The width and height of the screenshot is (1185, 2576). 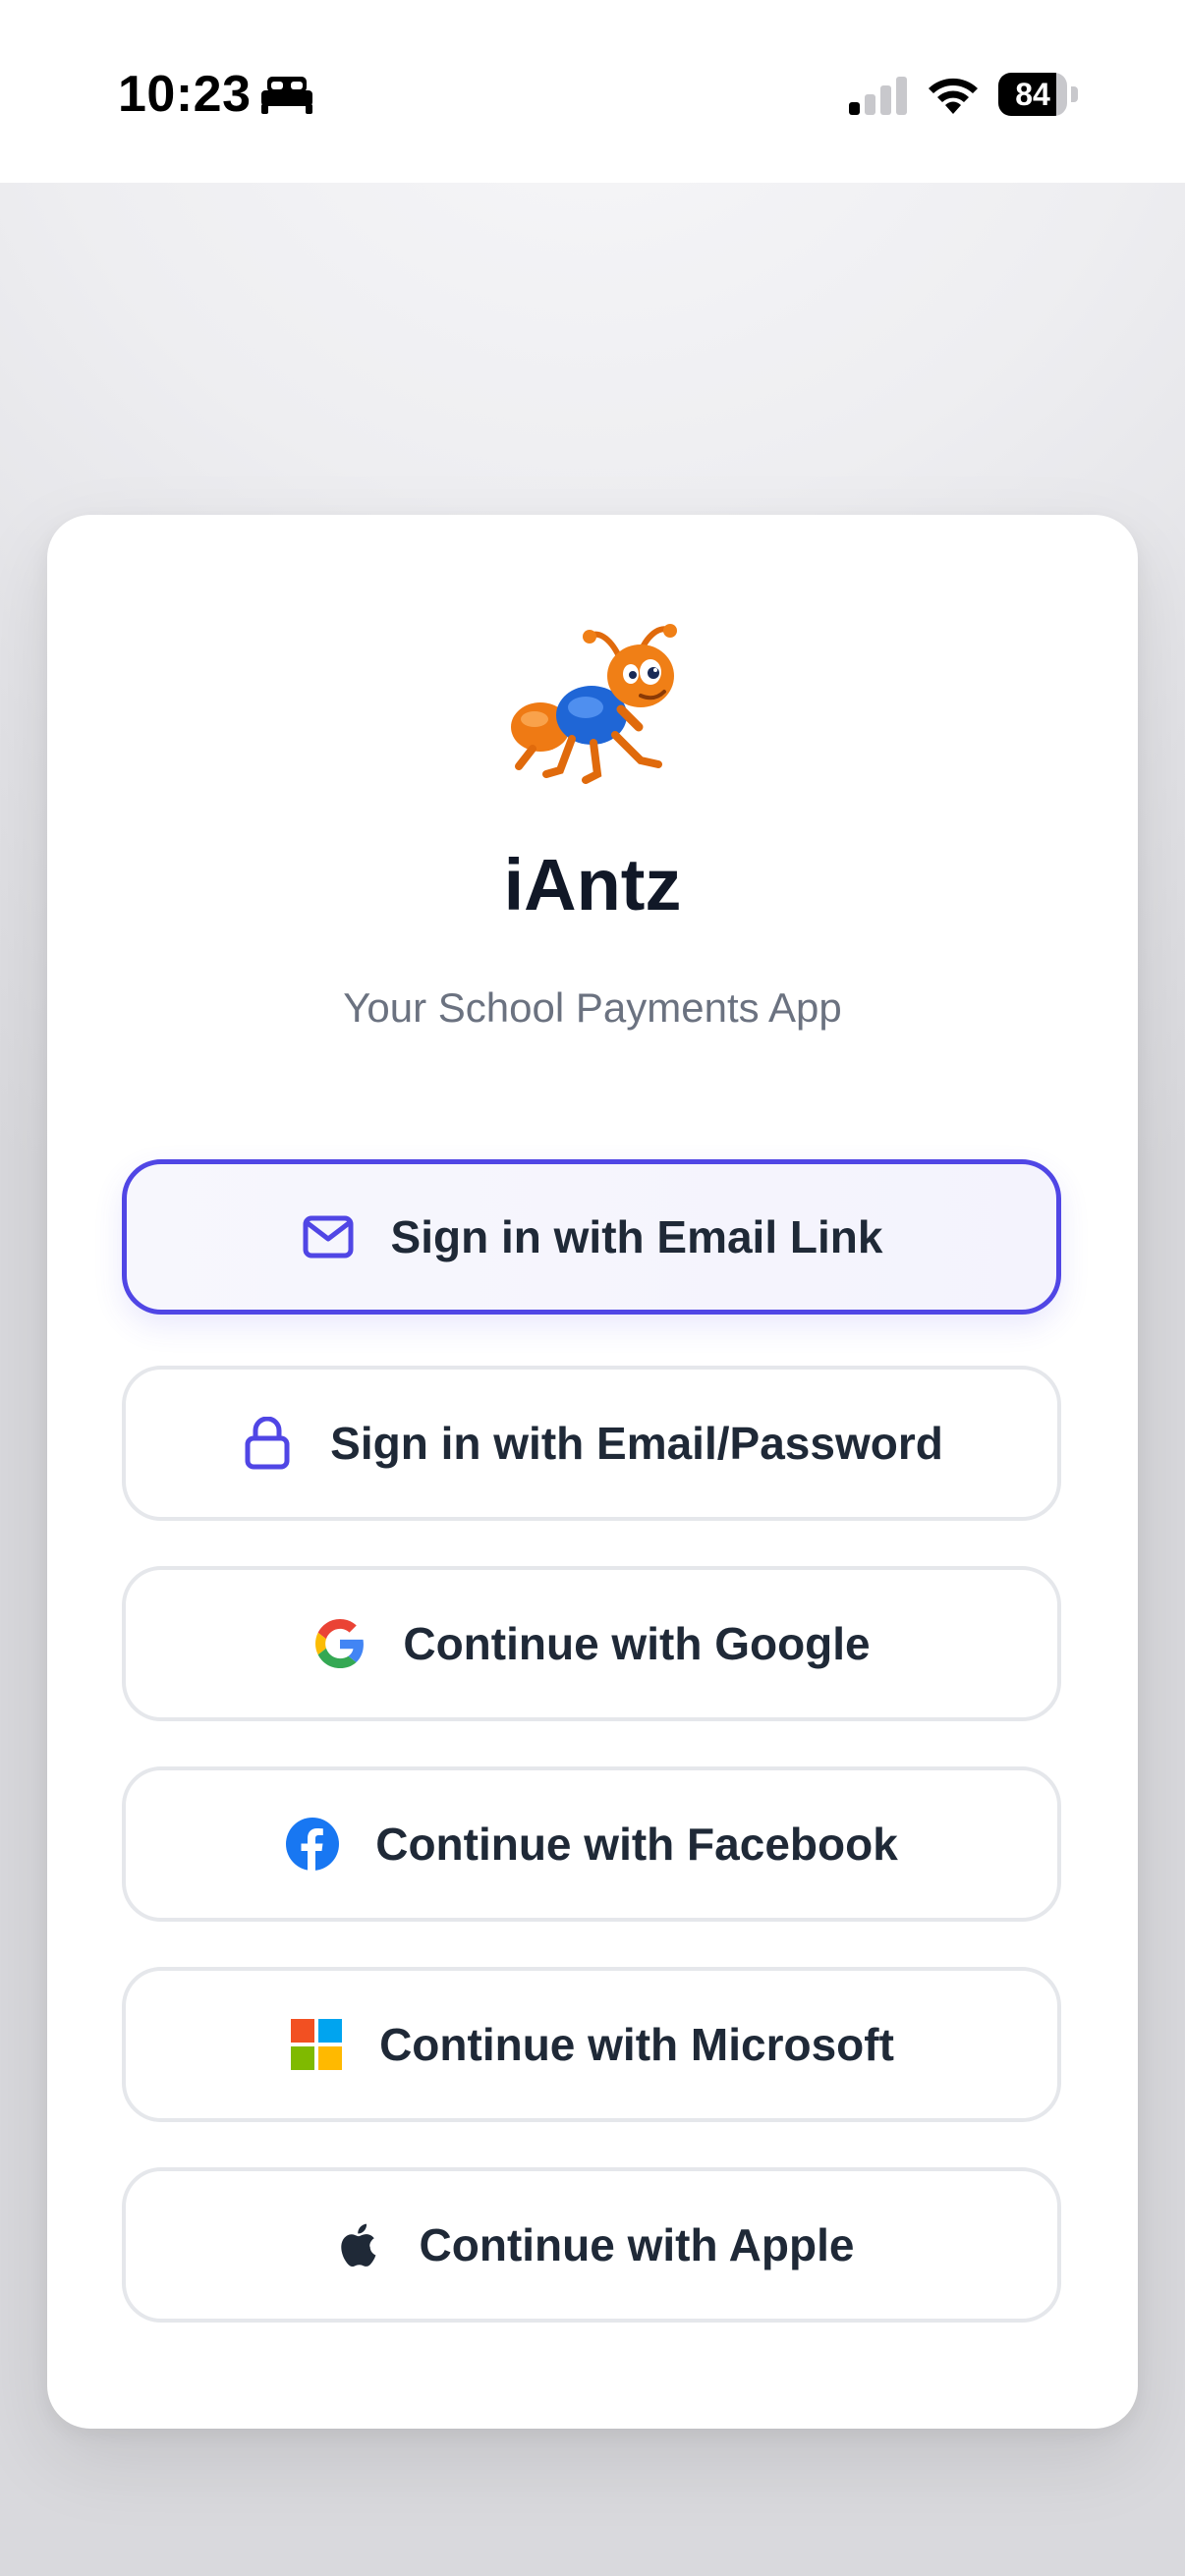 I want to click on app-title: iAntz, so click(x=592, y=884).